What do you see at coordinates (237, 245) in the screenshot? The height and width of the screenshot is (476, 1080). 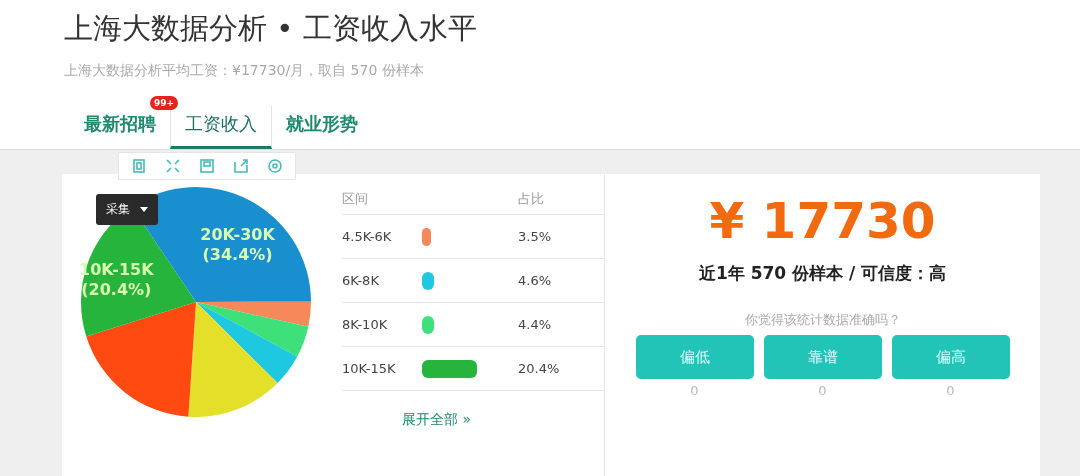 I see `slice-label: 20K-30K (34.4%)` at bounding box center [237, 245].